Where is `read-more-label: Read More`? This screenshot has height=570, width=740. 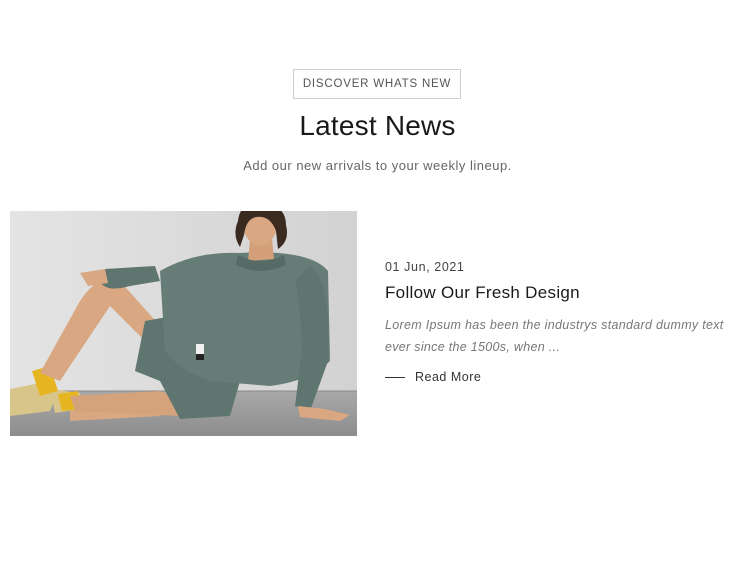 read-more-label: Read More is located at coordinates (448, 377).